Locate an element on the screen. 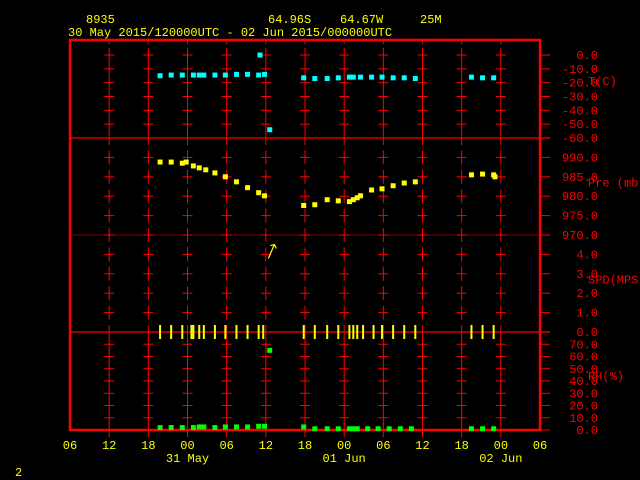  y-tick-label: 970.0 is located at coordinates (580, 236).